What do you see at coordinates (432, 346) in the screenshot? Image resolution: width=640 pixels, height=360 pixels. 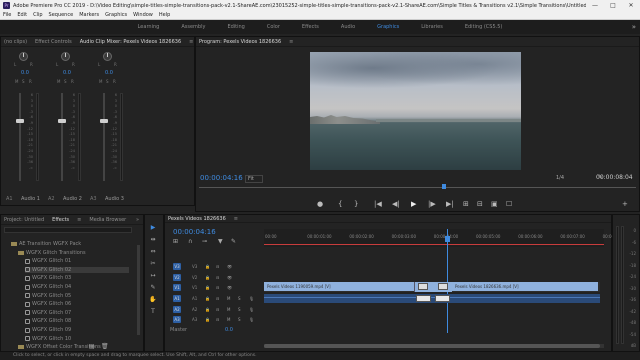 I see `timeline-zoom-handle` at bounding box center [432, 346].